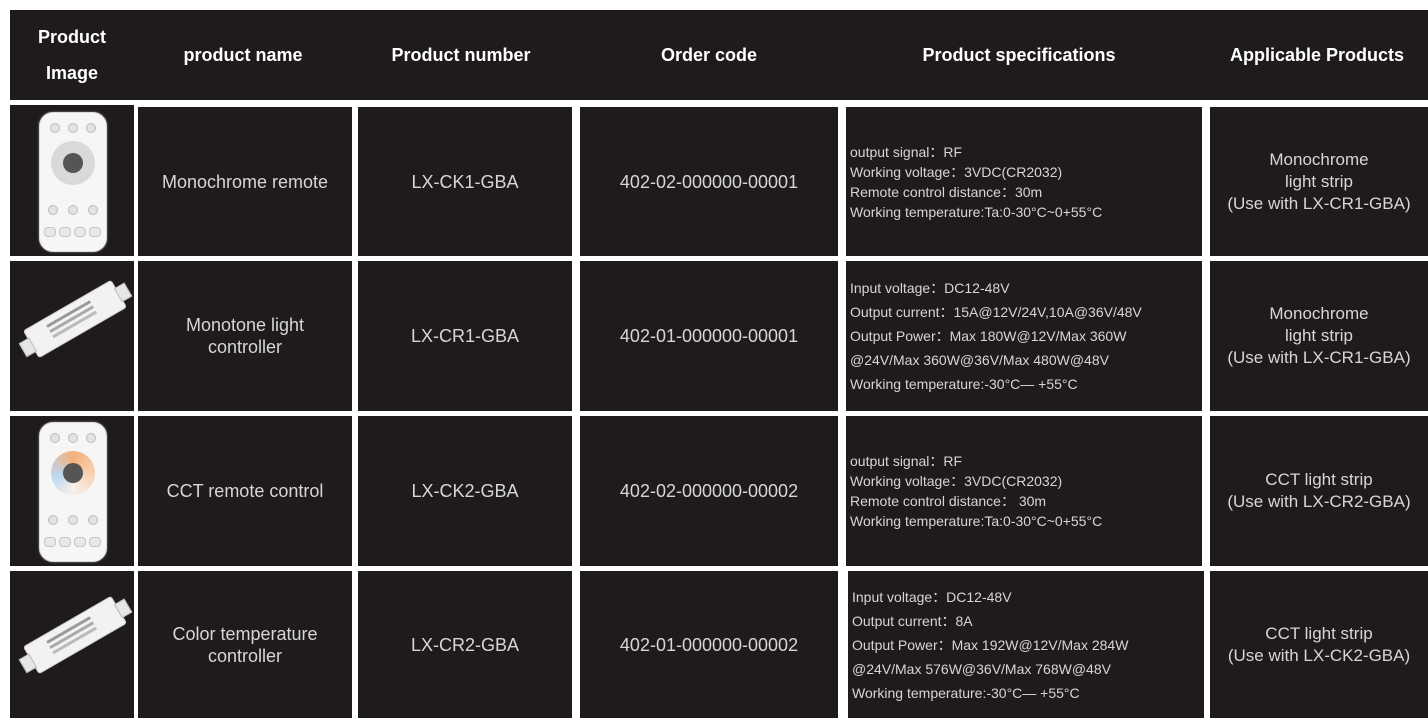  I want to click on product-name-cell: Monotone light controller, so click(245, 336).